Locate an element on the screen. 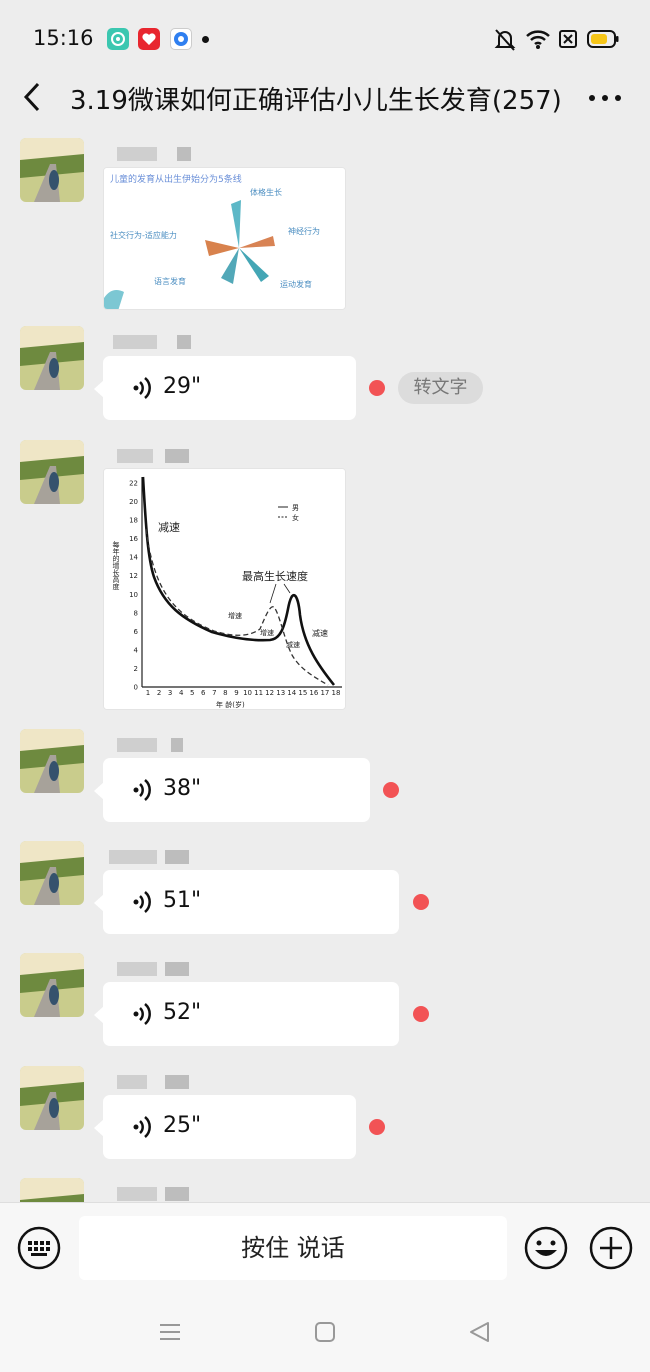 Image resolution: width=650 pixels, height=1372 pixels. input-bar: 按住 说话 is located at coordinates (325, 1250).